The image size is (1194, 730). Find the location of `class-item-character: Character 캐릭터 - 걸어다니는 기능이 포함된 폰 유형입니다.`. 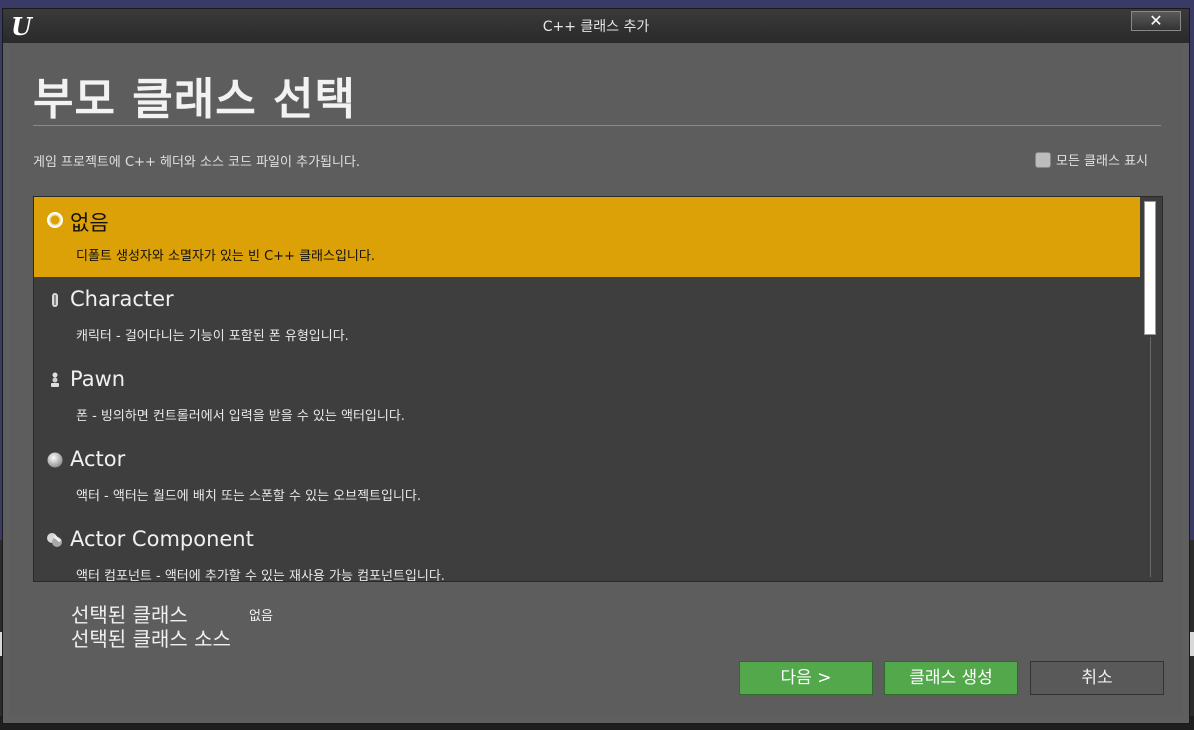

class-item-character: Character 캐릭터 - 걸어다니는 기능이 포함된 폰 유형입니다. is located at coordinates (587, 317).